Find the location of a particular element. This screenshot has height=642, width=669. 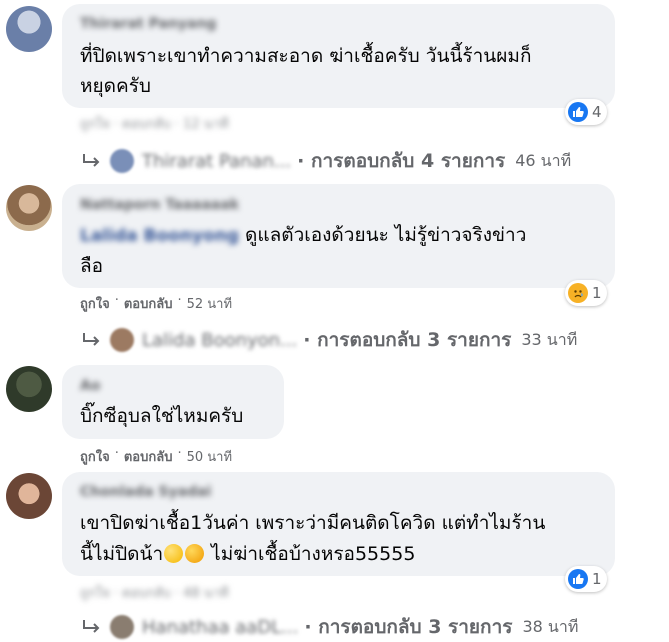

comment-text: นี้ไม่ปิดน้า ไม่ฆ่าเชื้อบ้างหรอ55555 is located at coordinates (247, 554).